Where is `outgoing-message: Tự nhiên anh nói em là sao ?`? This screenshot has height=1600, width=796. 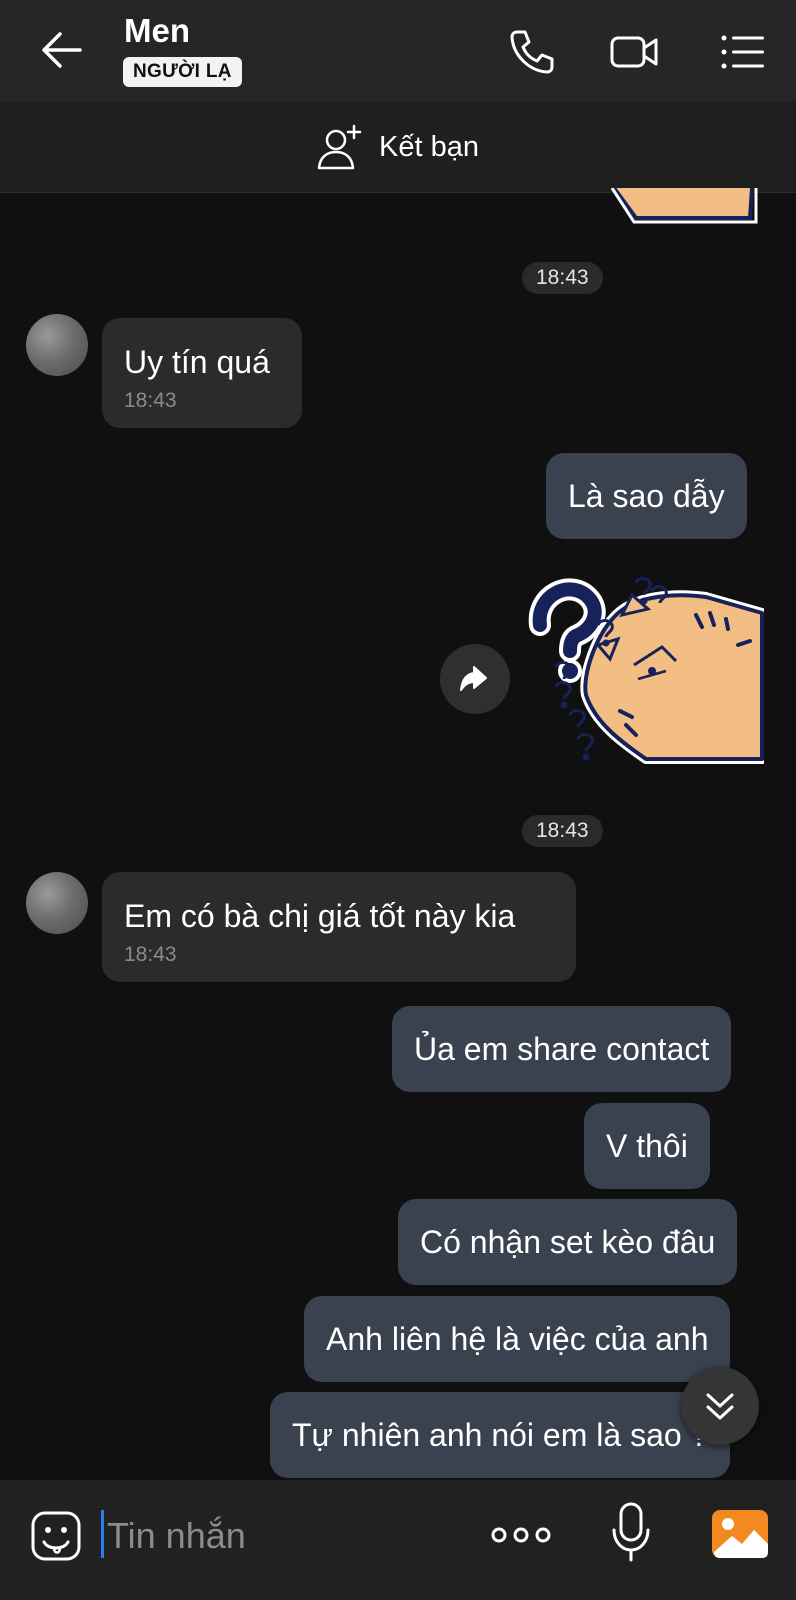
outgoing-message: Tự nhiên anh nói em là sao ? is located at coordinates (500, 1435).